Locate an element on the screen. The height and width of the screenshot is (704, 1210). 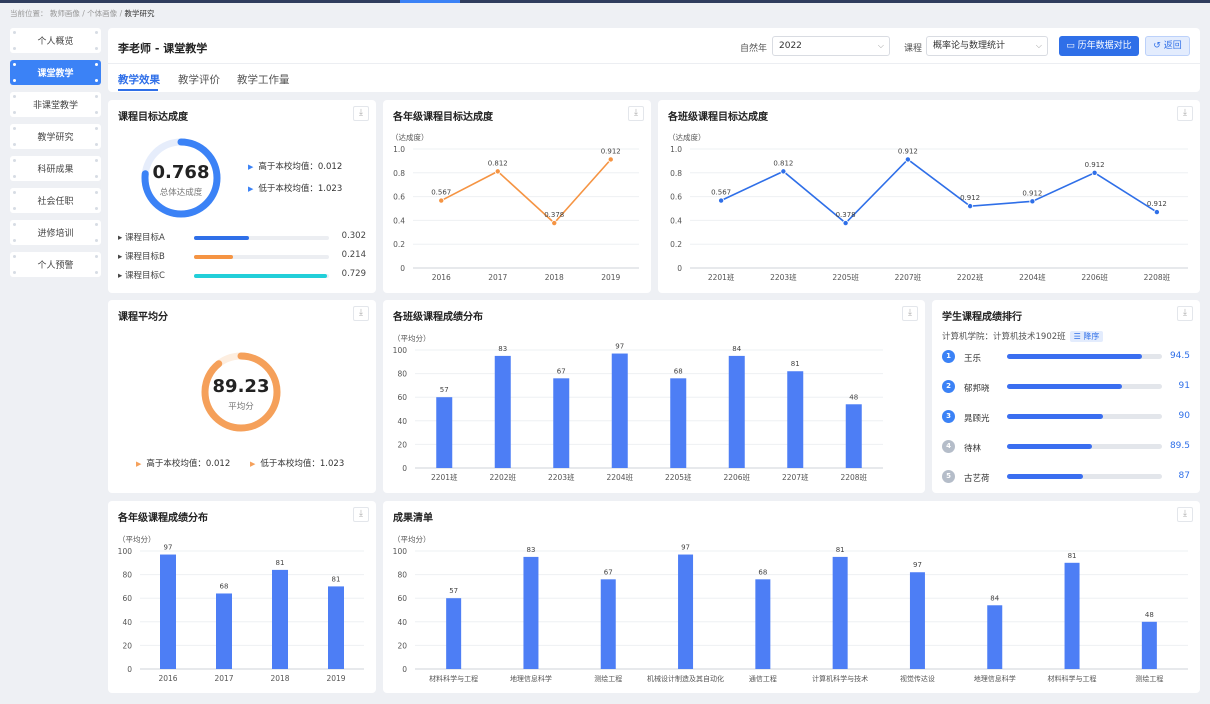
y-tick-label: 0.6 is located at coordinates (399, 197).